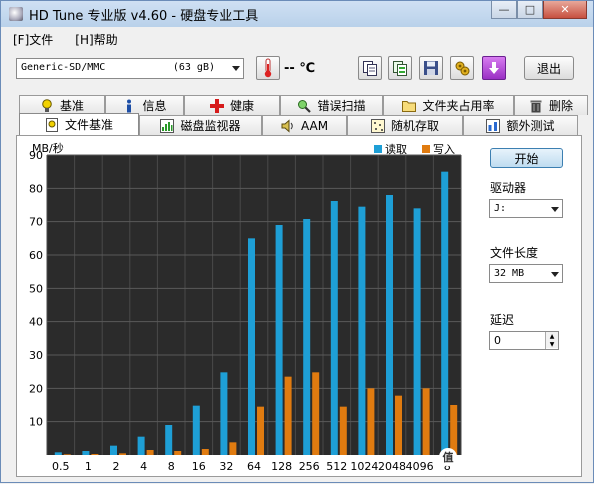  I want to click on tab-row-bottom: 文件基准 磁盘监视器 AAM 随机存取 额外测试, so click(298, 124).